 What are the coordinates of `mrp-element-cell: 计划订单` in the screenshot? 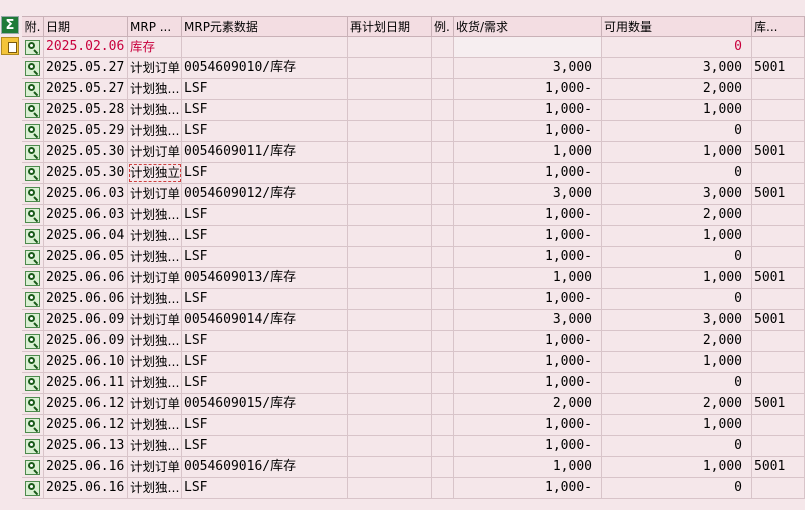 It's located at (155, 467).